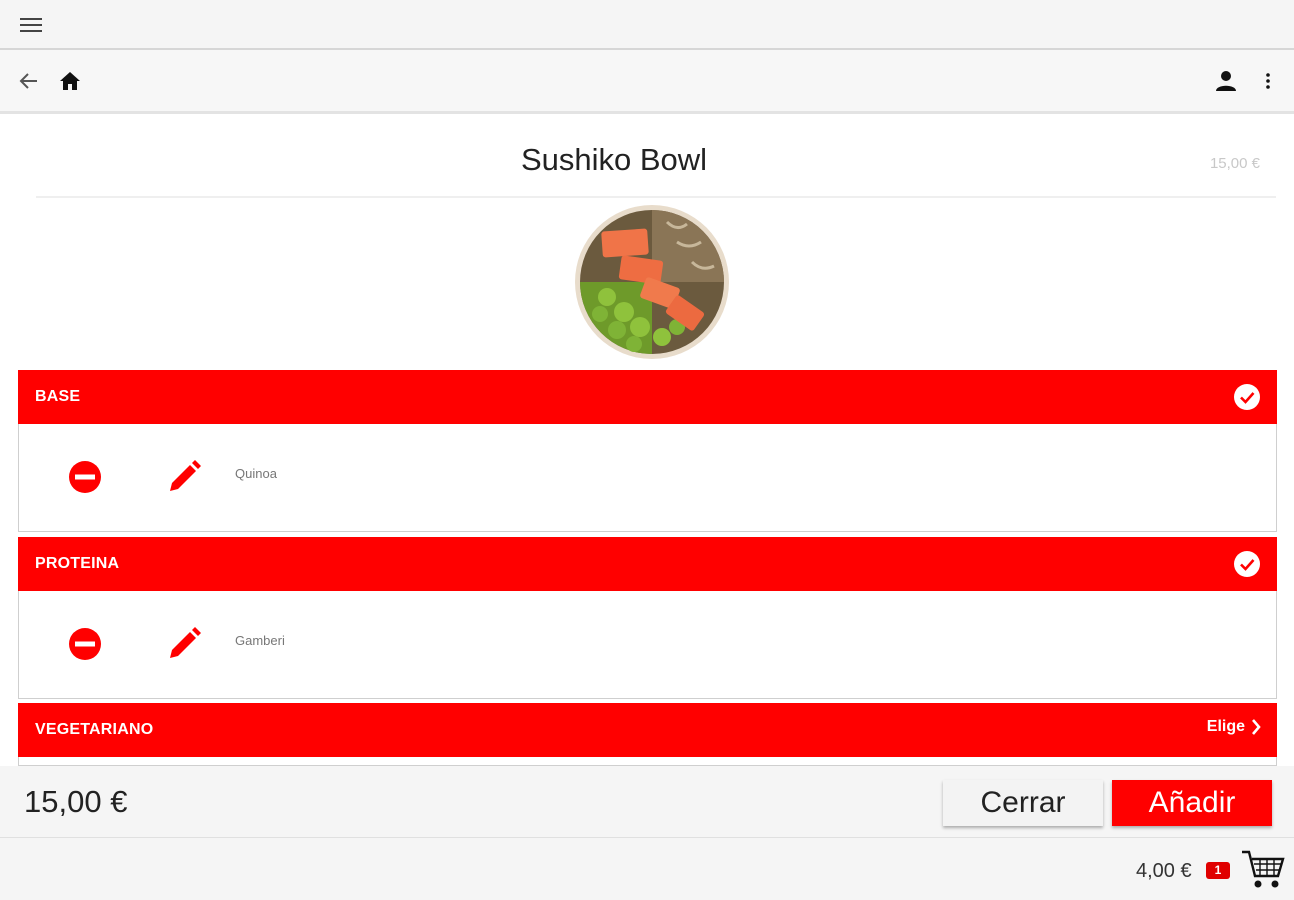 The width and height of the screenshot is (1294, 900). Describe the element at coordinates (1192, 803) in the screenshot. I see `add-button: Añadir` at that location.